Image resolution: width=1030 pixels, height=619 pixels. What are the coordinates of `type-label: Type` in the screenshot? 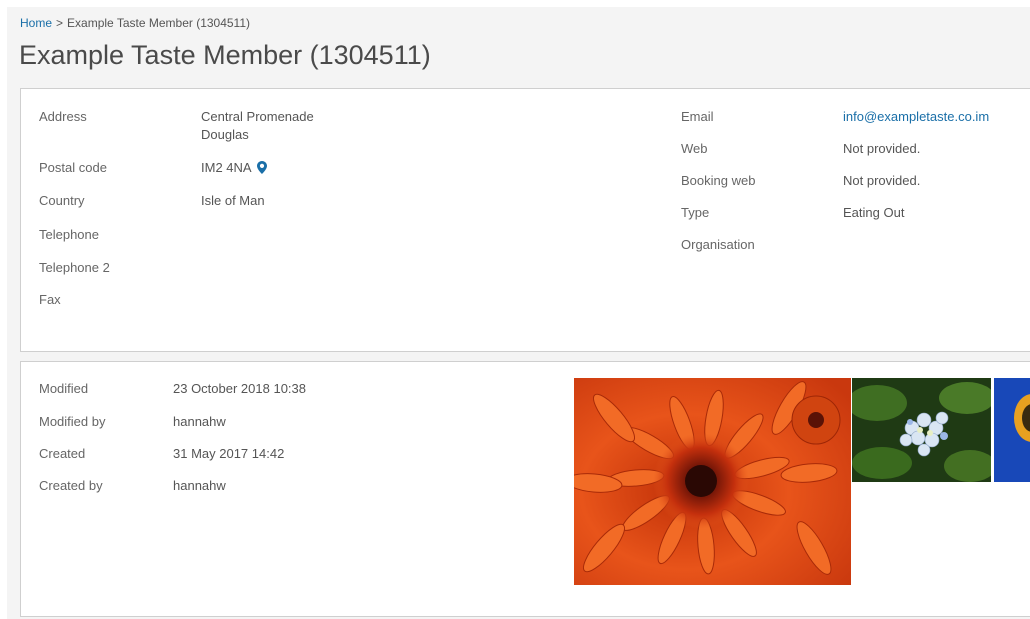 It's located at (695, 212).